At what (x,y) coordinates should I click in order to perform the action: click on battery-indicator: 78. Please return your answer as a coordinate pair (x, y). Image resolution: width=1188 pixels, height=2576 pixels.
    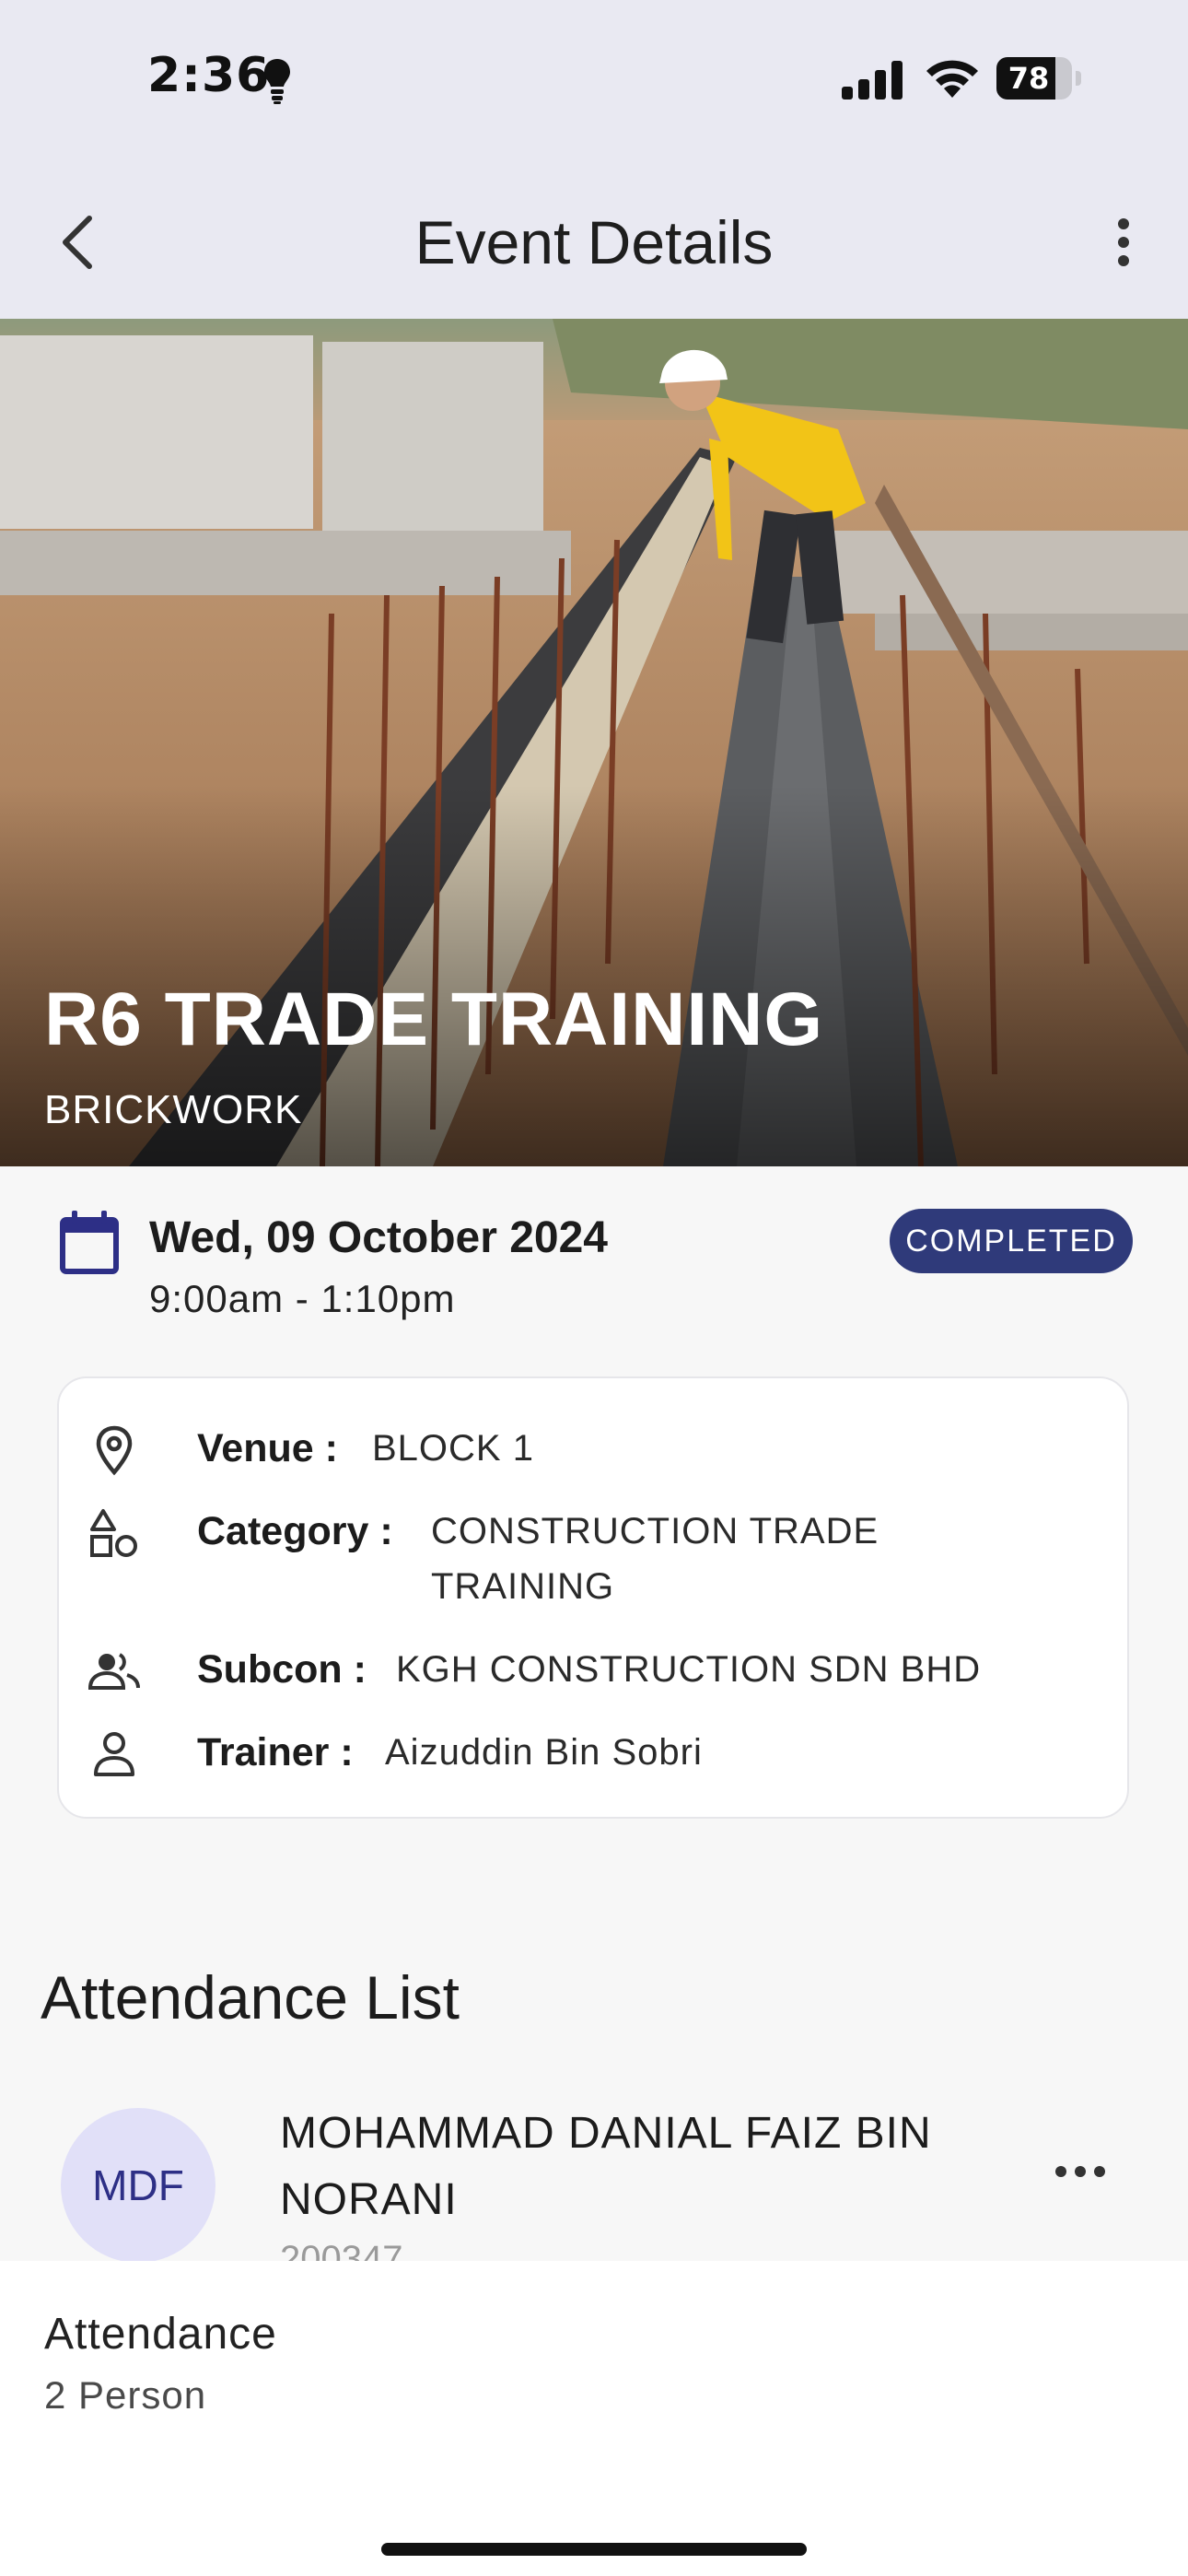
    Looking at the image, I should click on (1038, 78).